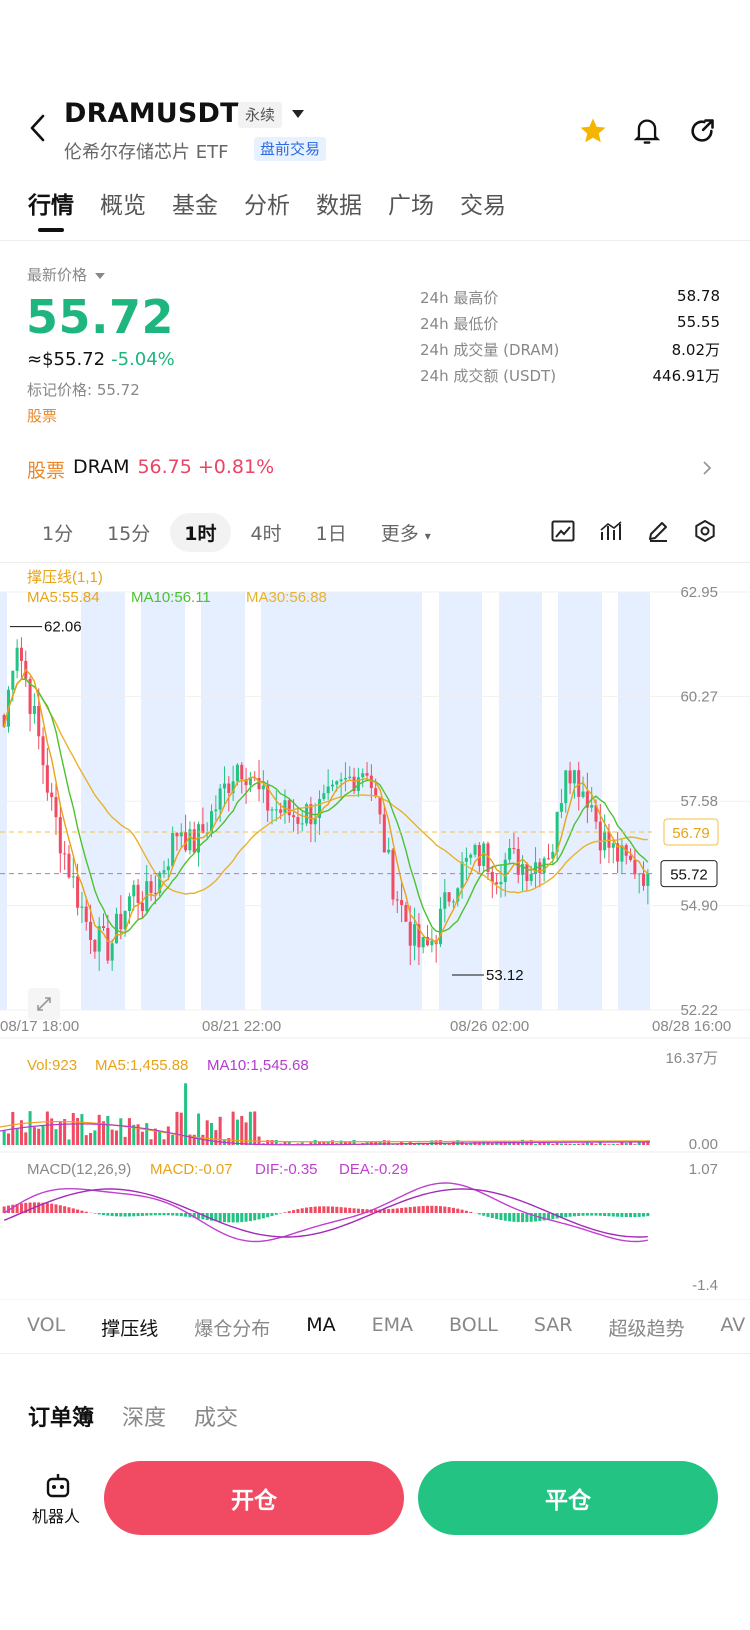  Describe the element at coordinates (150, 469) in the screenshot. I see `stock-link: 股票 DRAM 56.75 +0.81%` at that location.